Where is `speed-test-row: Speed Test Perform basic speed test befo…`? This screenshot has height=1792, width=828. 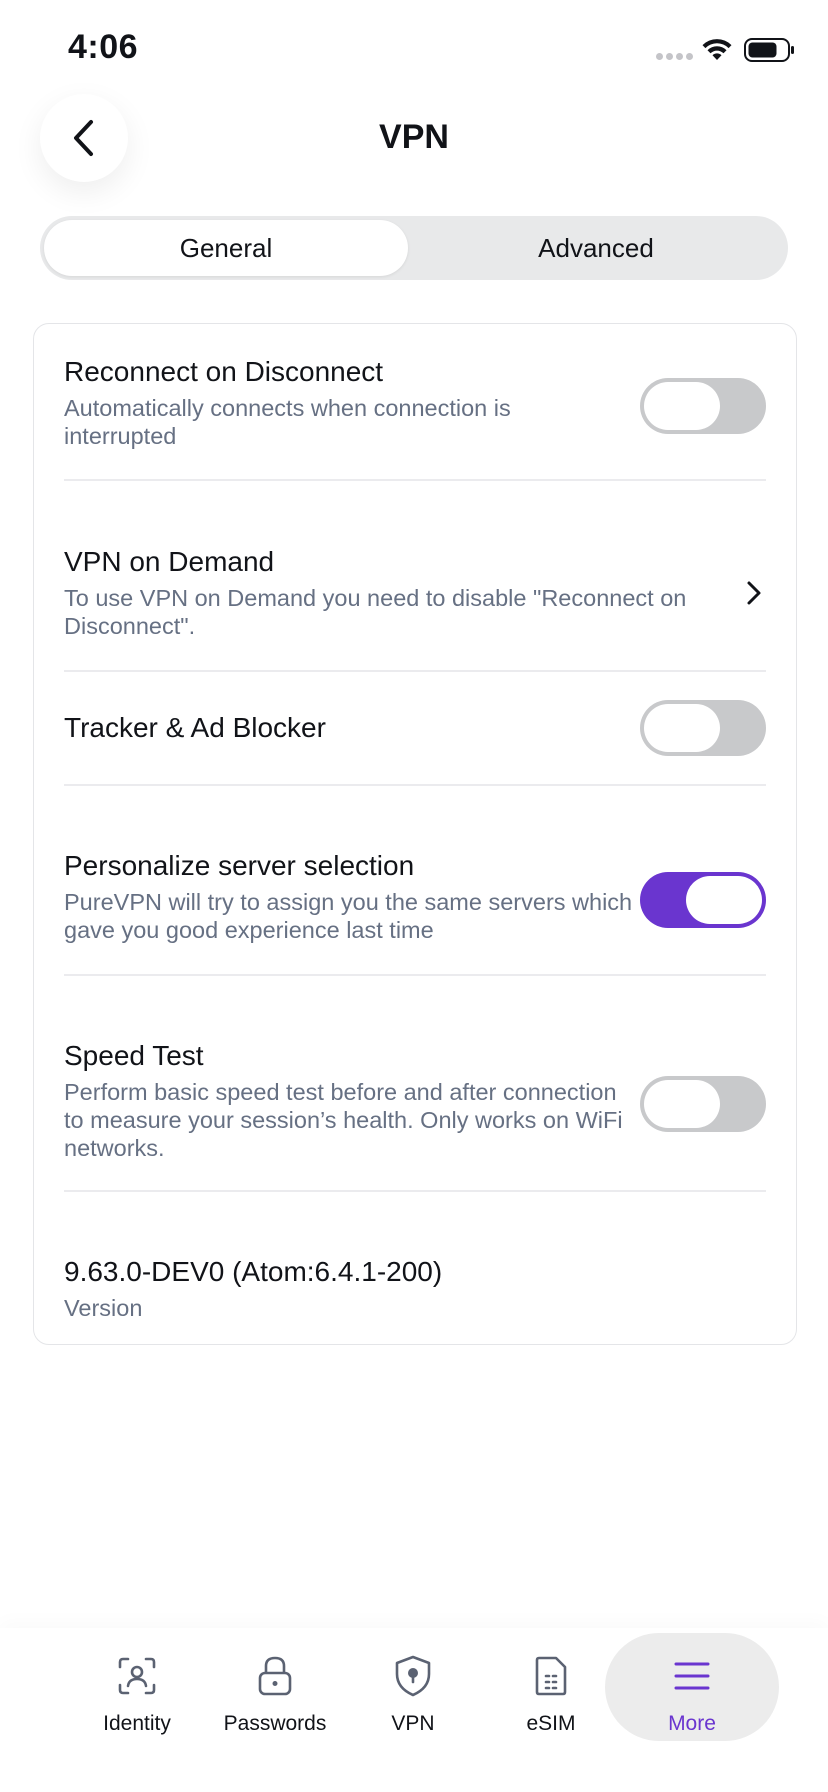
speed-test-row: Speed Test Perform basic speed test befo… is located at coordinates (415, 1108).